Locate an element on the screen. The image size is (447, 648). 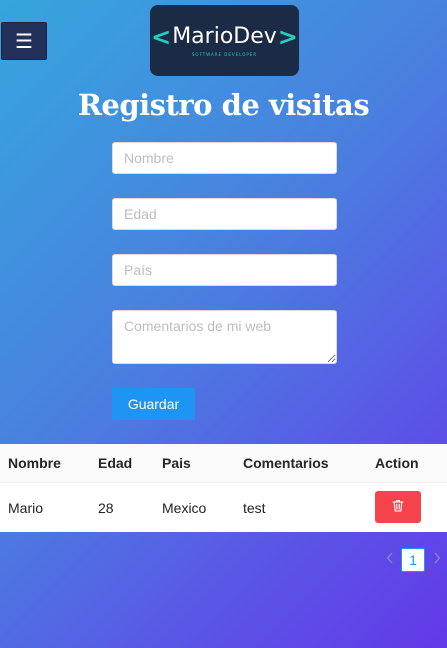
cell-pais: Mexico is located at coordinates (184, 507).